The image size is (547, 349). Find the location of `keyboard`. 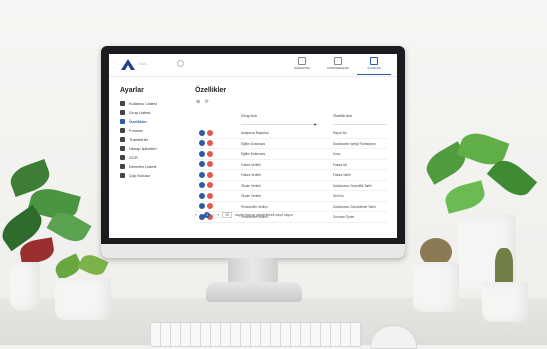

keyboard is located at coordinates (256, 334).